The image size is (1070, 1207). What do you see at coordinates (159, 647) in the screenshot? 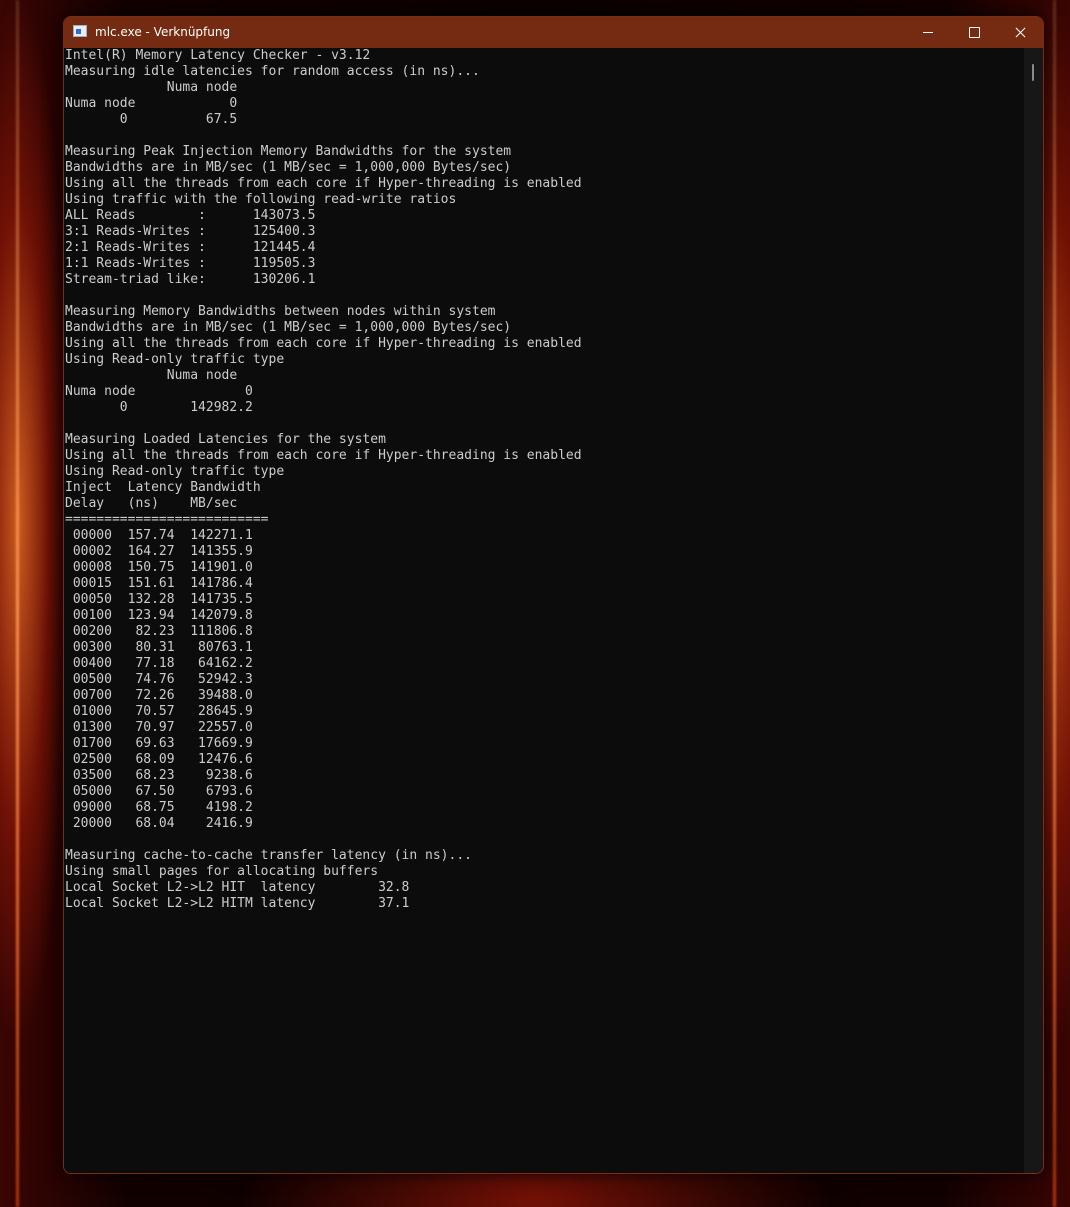
I see `console-line: 00300 80.31 80763.1` at bounding box center [159, 647].